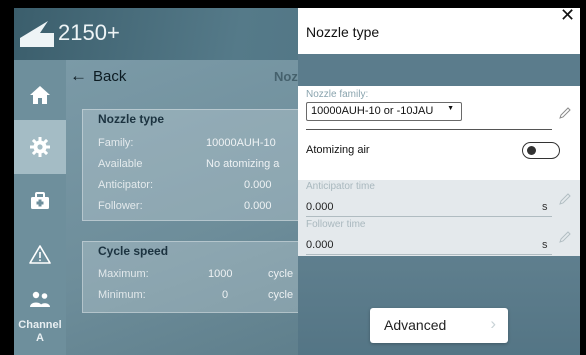 The width and height of the screenshot is (586, 355). I want to click on nav-item-settings, so click(40, 147).